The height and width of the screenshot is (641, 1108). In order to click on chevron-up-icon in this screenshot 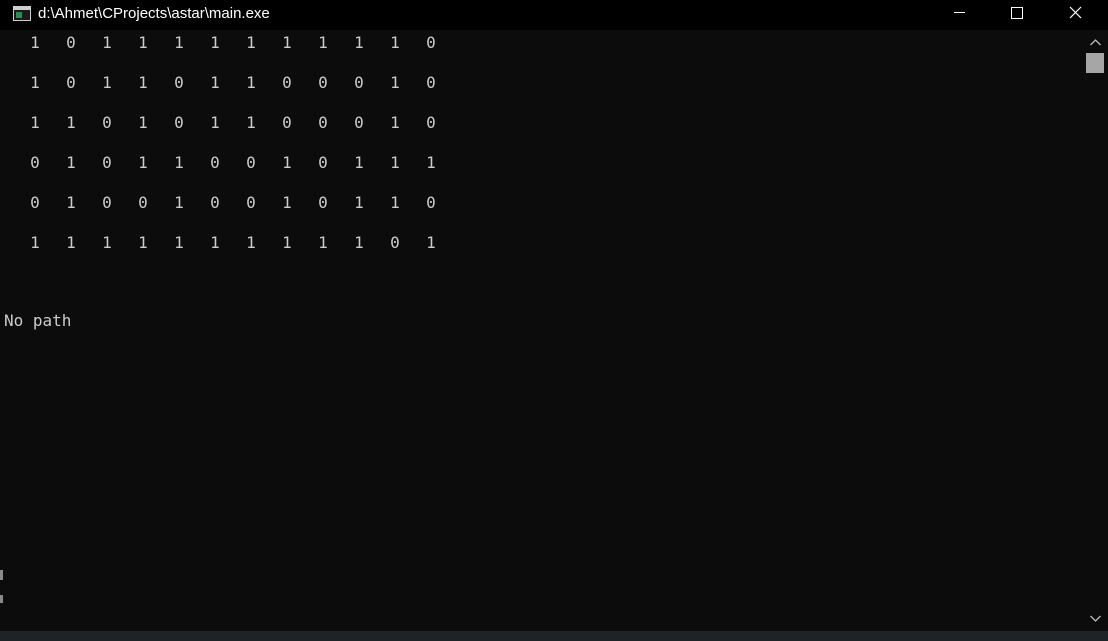, I will do `click(1095, 42)`.